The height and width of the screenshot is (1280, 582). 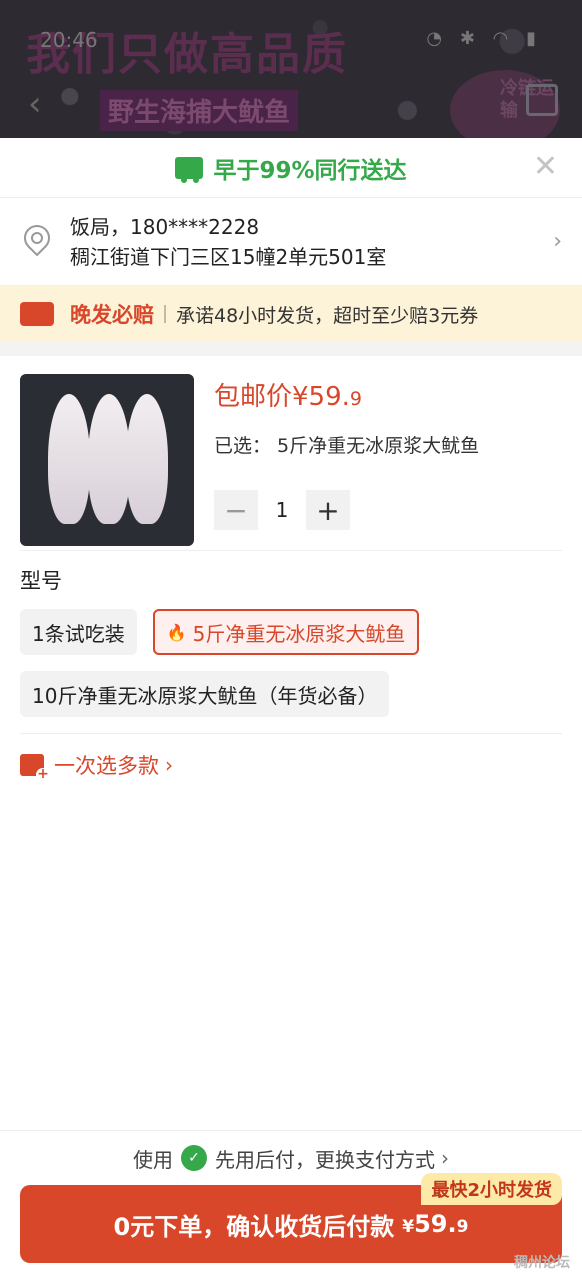 I want to click on quantity-stepper: − 1 +, so click(x=282, y=510).